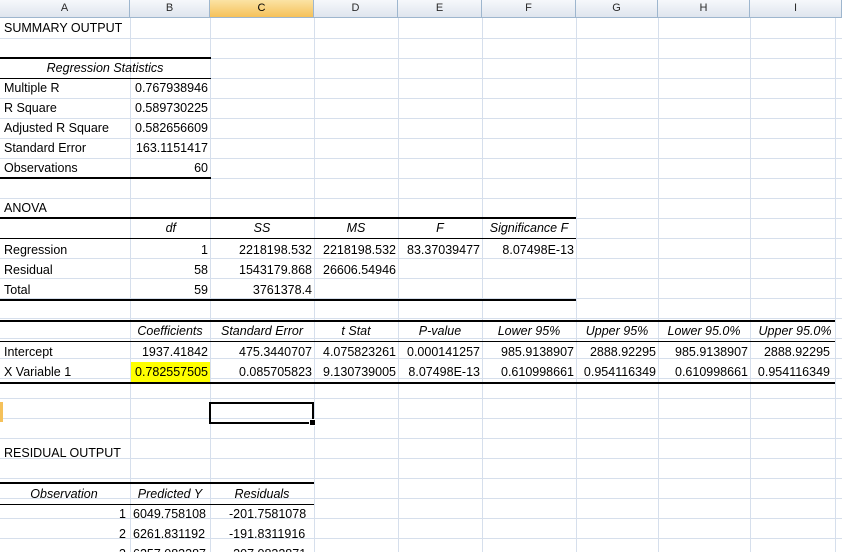 The image size is (842, 552). What do you see at coordinates (1, 412) in the screenshot?
I see `active-row-marker` at bounding box center [1, 412].